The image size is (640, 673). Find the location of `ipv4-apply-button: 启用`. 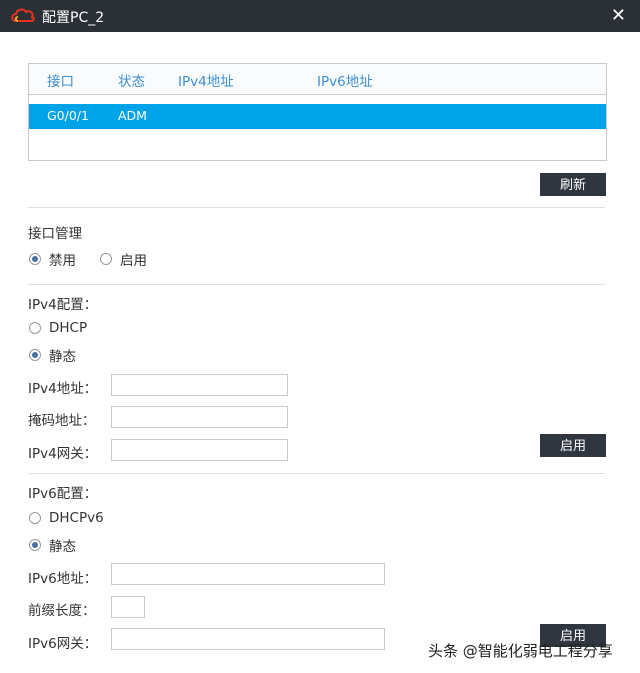

ipv4-apply-button: 启用 is located at coordinates (573, 445).